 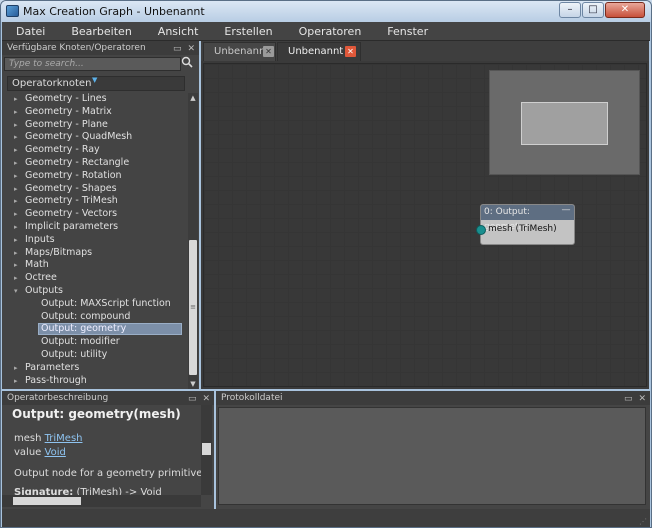 I want to click on tree-item-label: Geometry - Plane, so click(x=66, y=124).